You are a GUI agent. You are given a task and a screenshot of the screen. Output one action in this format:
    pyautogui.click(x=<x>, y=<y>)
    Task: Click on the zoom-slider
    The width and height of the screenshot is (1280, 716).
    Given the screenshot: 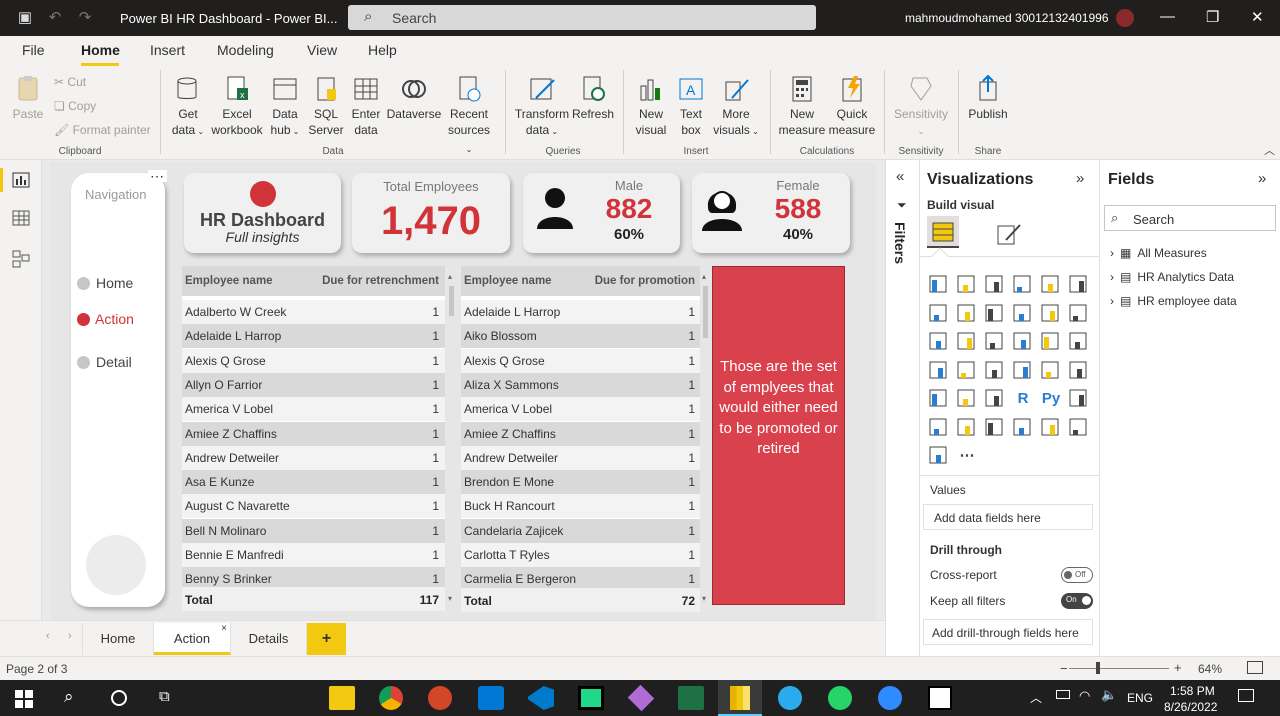 What is the action you would take?
    pyautogui.click(x=1119, y=668)
    